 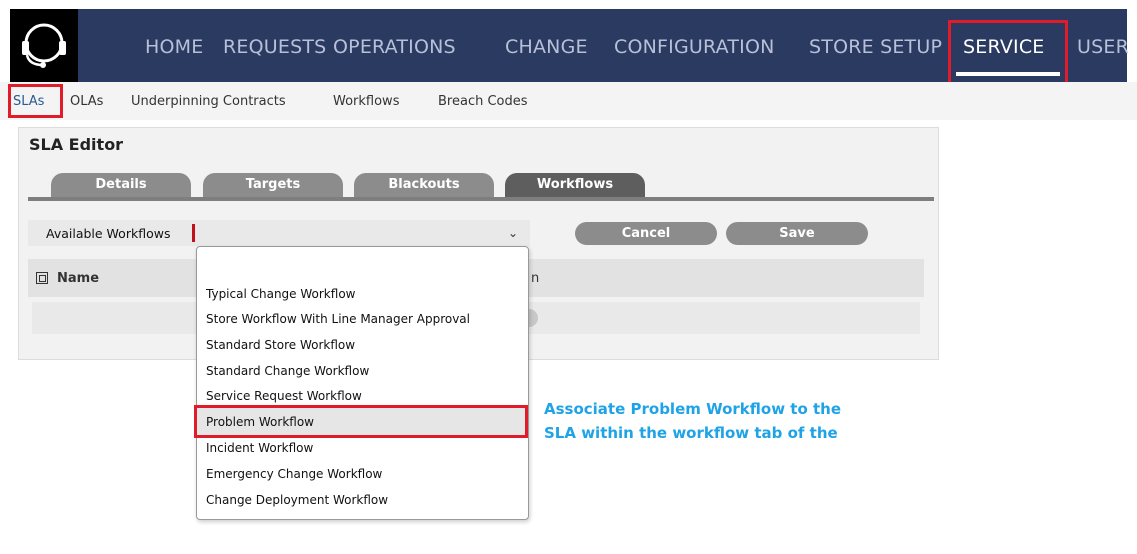 I want to click on nav-home: HOME, so click(x=174, y=47).